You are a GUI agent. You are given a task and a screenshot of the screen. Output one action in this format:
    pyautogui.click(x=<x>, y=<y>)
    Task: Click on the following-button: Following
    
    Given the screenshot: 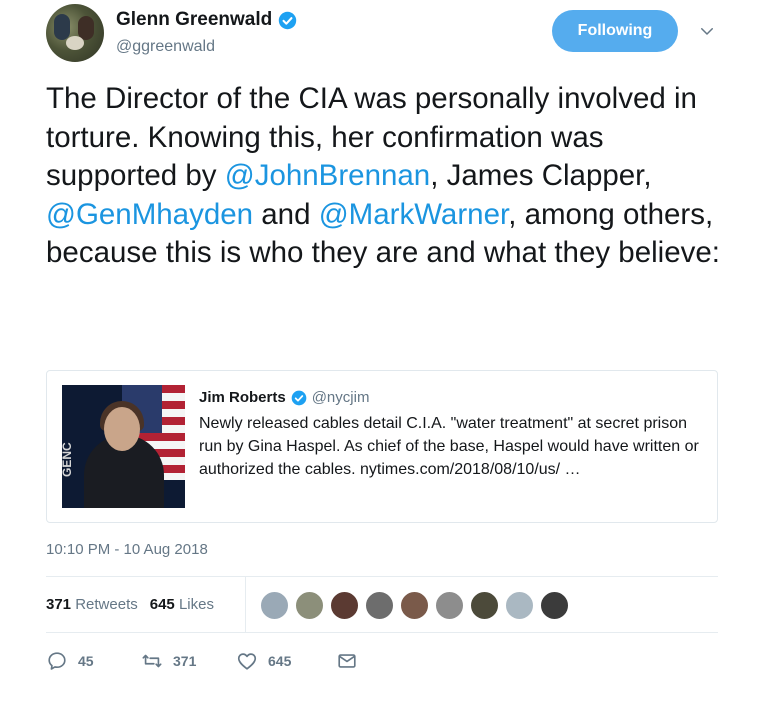 What is the action you would take?
    pyautogui.click(x=615, y=31)
    